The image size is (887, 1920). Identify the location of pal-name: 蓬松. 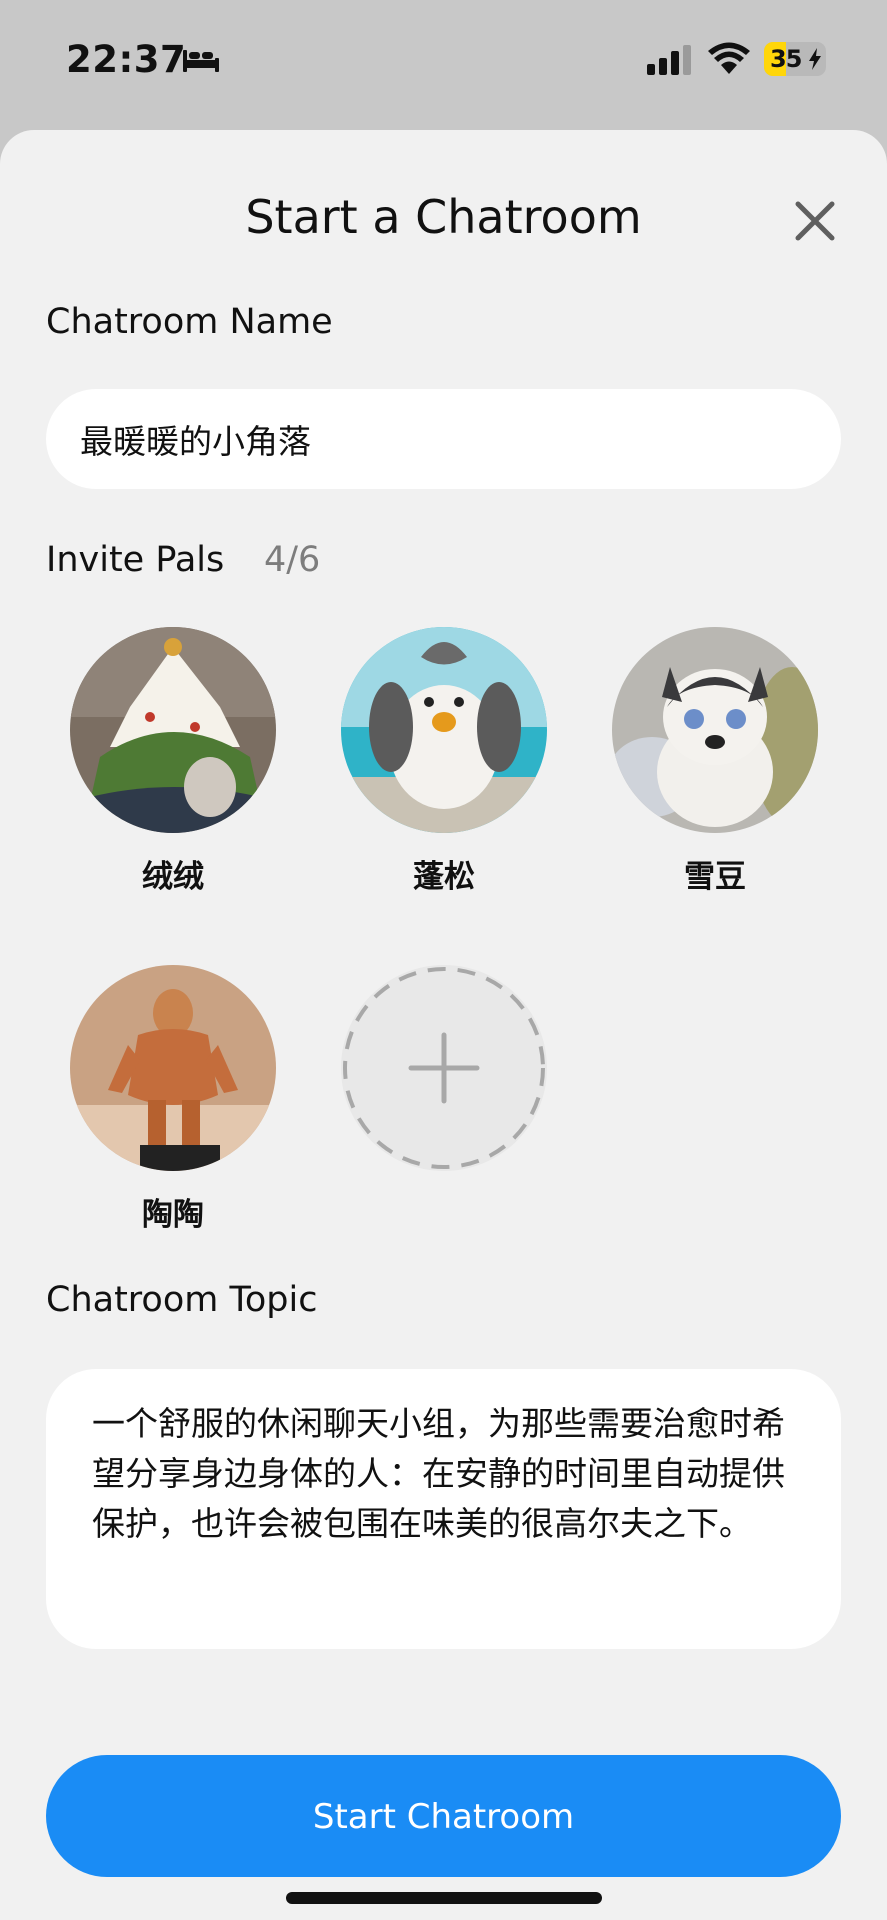
(444, 877).